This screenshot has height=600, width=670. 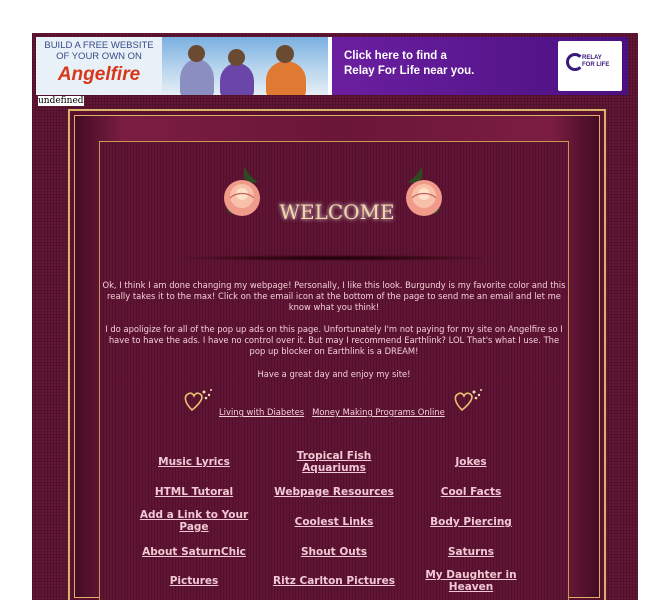 What do you see at coordinates (194, 521) in the screenshot?
I see `nav-link-add-a-link: Add a Link to Your Page` at bounding box center [194, 521].